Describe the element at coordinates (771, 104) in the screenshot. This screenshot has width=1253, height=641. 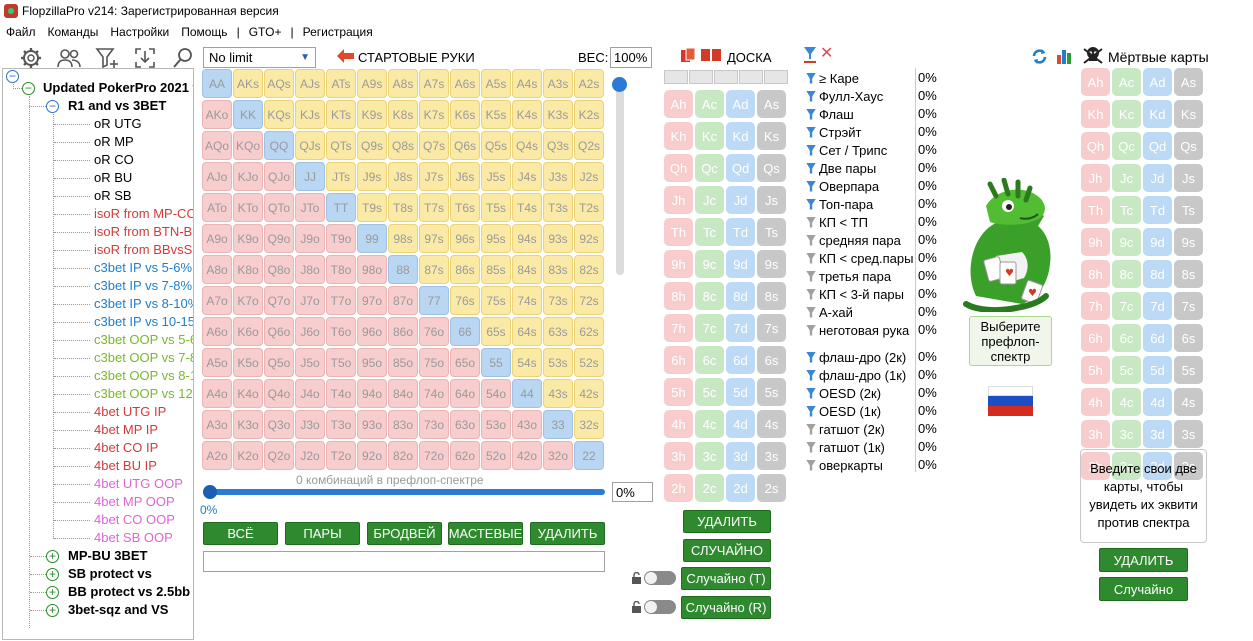
I see `board-card: As` at that location.